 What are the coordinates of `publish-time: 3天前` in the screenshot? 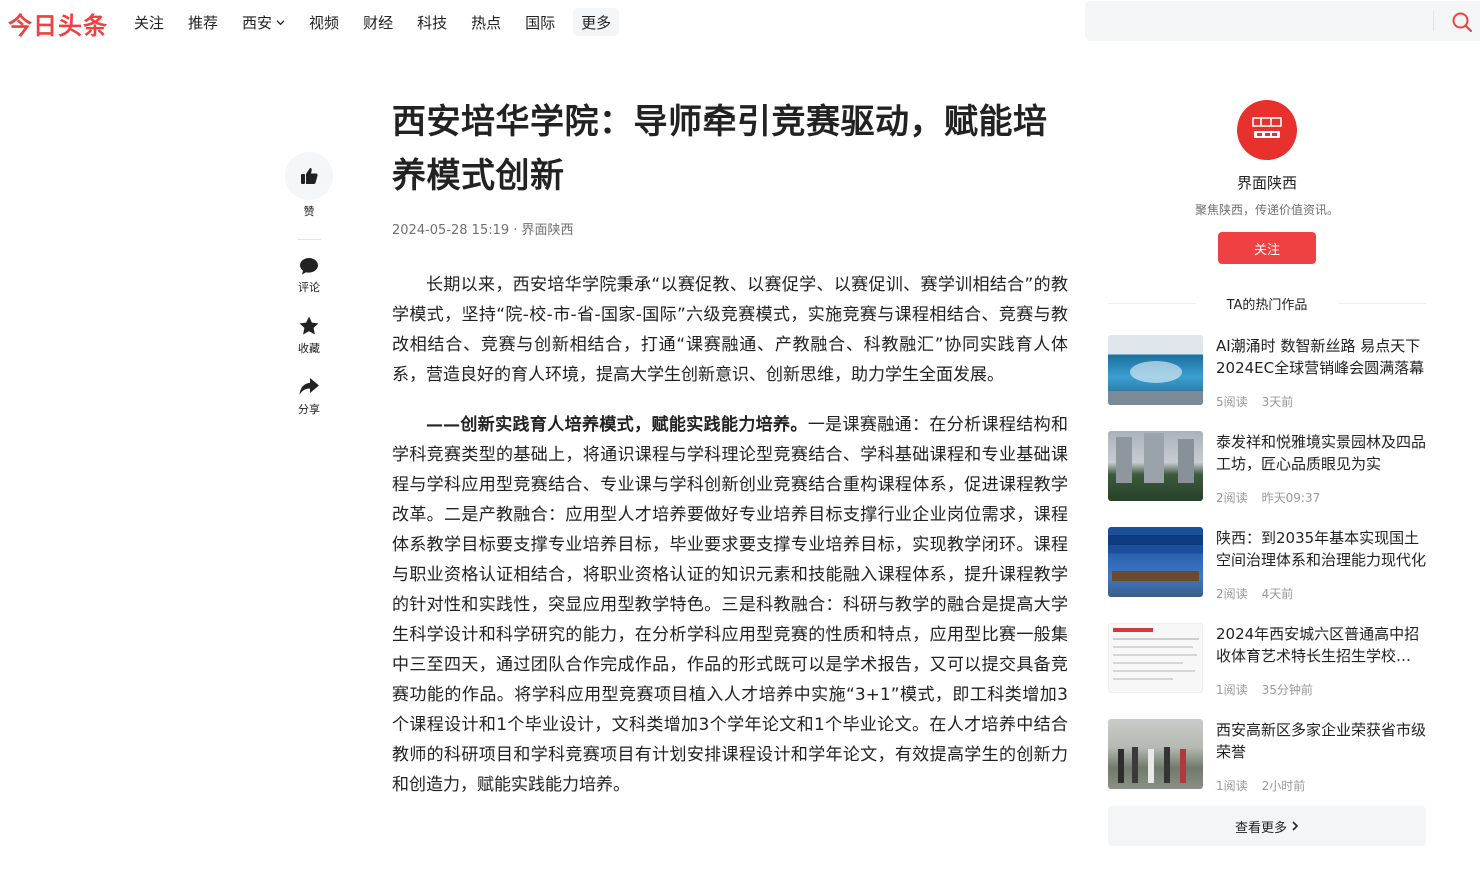 It's located at (1277, 402).